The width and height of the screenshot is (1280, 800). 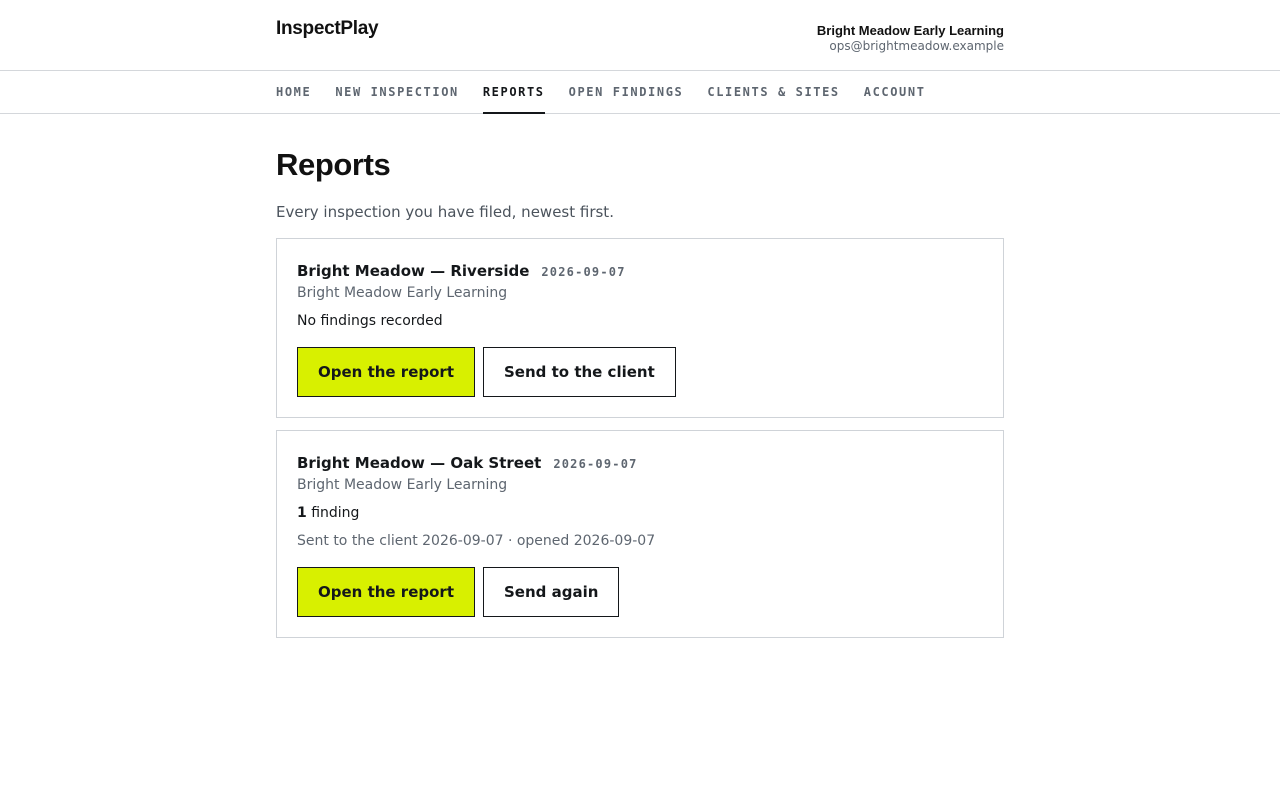 What do you see at coordinates (293, 92) in the screenshot?
I see `nav-item-home: HOME` at bounding box center [293, 92].